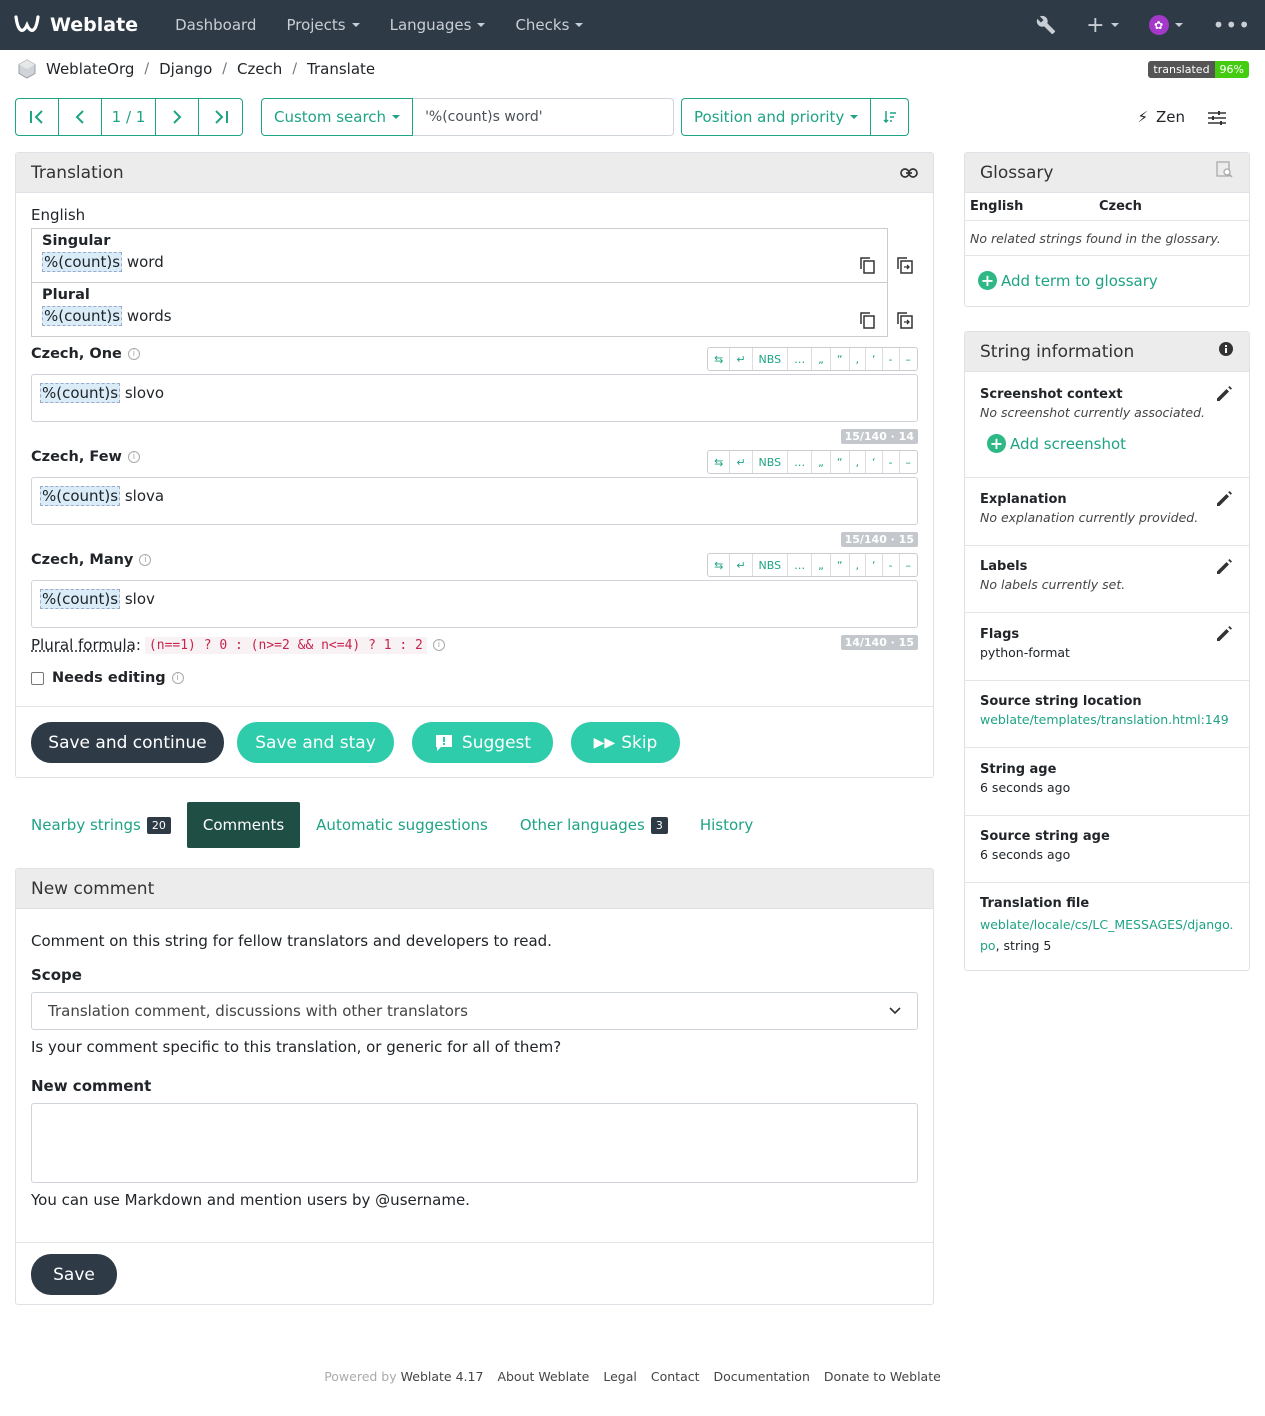 The image size is (1265, 1416). Describe the element at coordinates (259, 69) in the screenshot. I see `breadcrumb-language: Czech` at that location.